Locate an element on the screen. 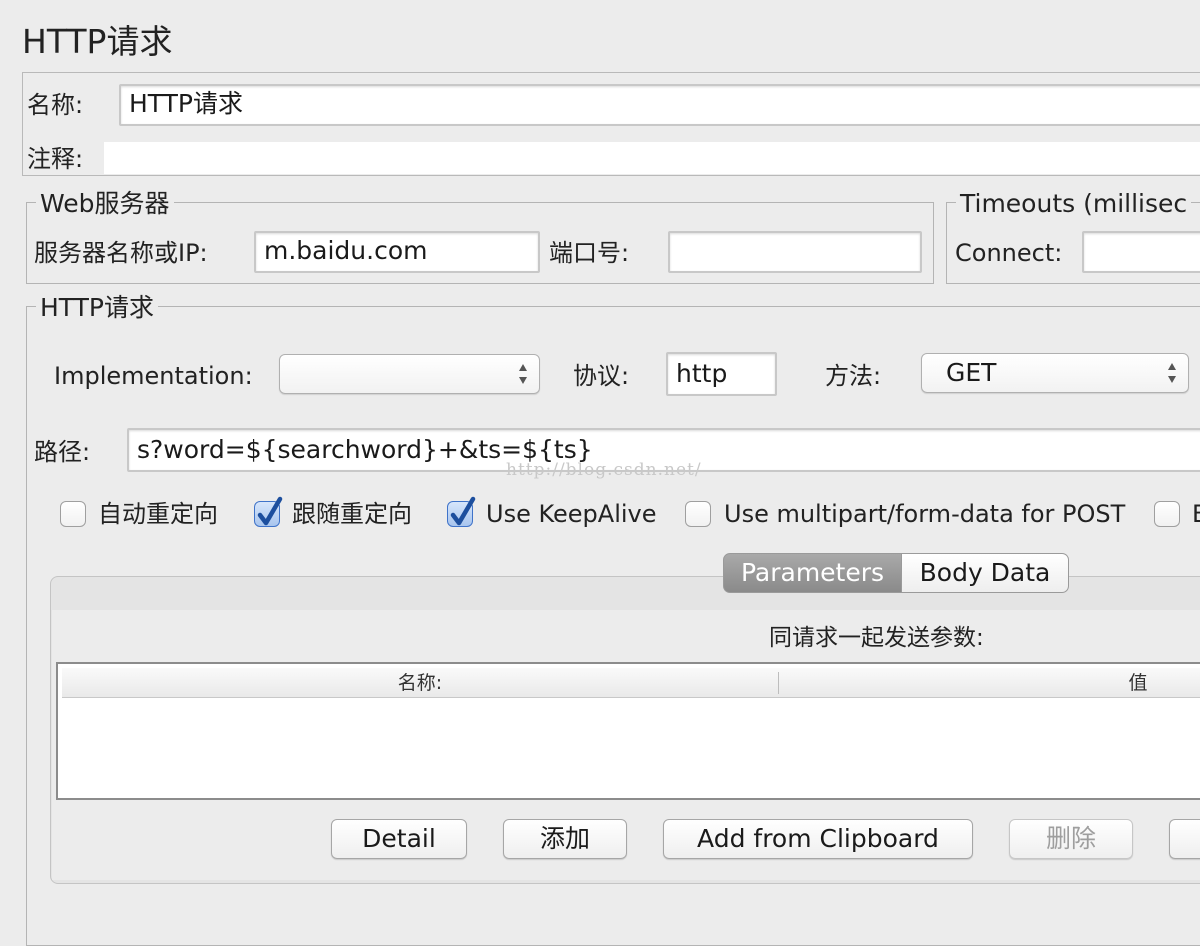  method-label: 方法: is located at coordinates (853, 376).